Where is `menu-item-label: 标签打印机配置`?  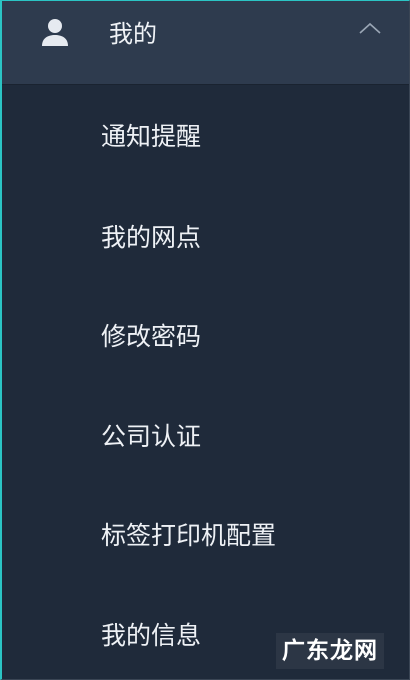 menu-item-label: 标签打印机配置 is located at coordinates (189, 535).